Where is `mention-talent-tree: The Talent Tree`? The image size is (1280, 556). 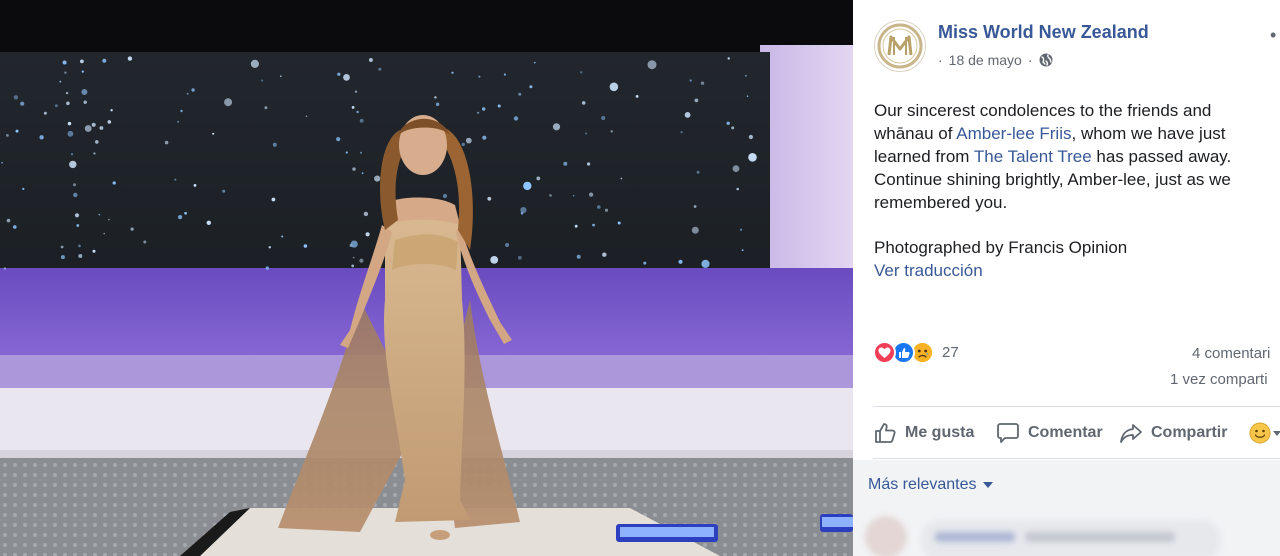 mention-talent-tree: The Talent Tree is located at coordinates (1033, 156).